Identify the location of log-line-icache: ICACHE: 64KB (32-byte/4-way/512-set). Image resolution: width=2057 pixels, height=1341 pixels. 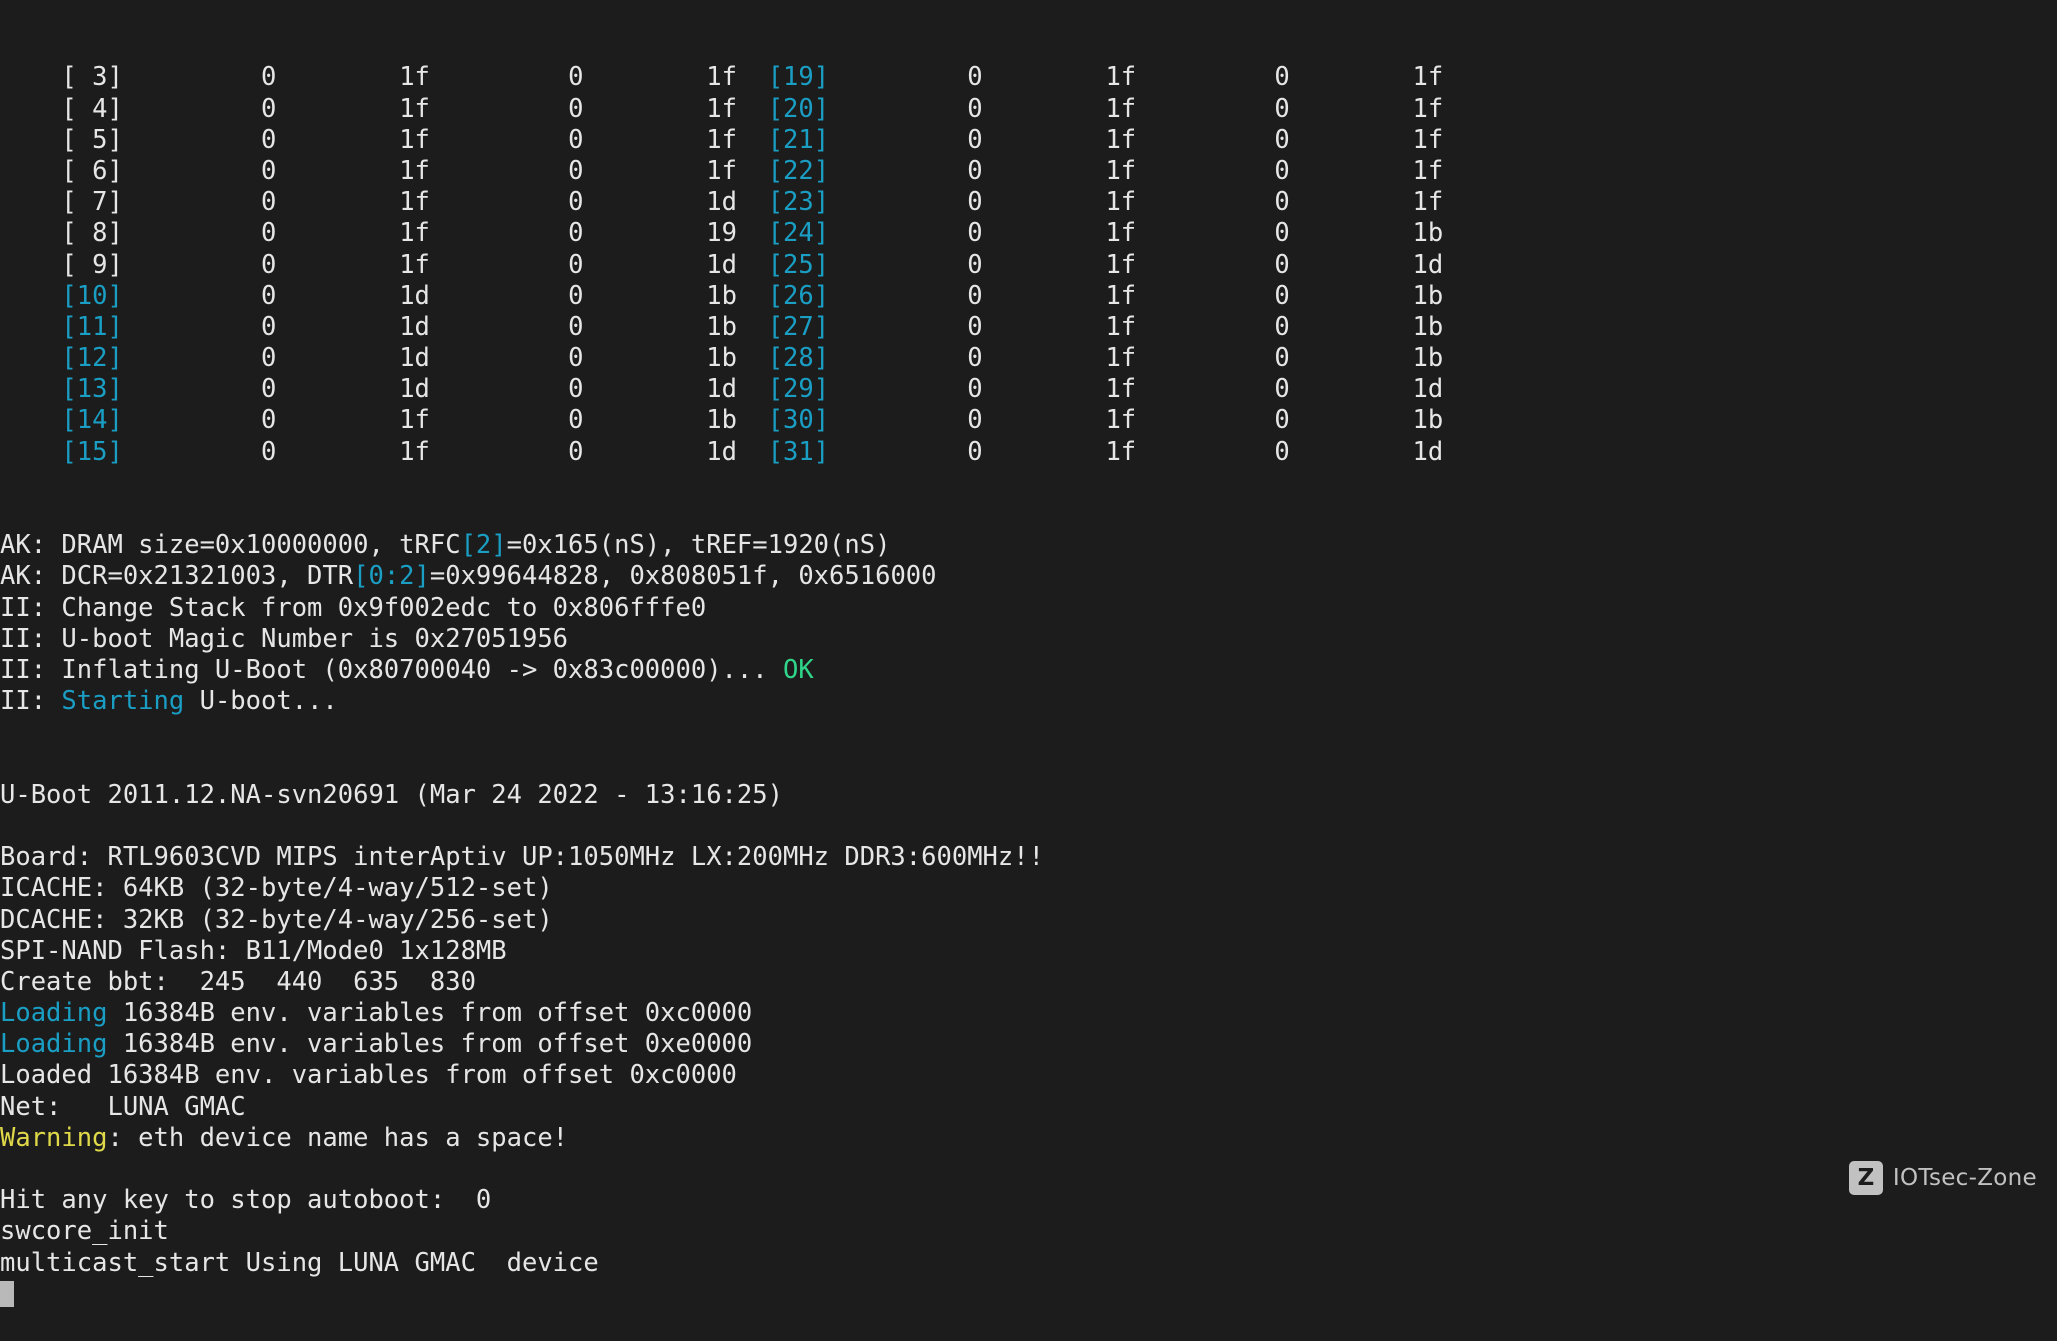
(1028, 888).